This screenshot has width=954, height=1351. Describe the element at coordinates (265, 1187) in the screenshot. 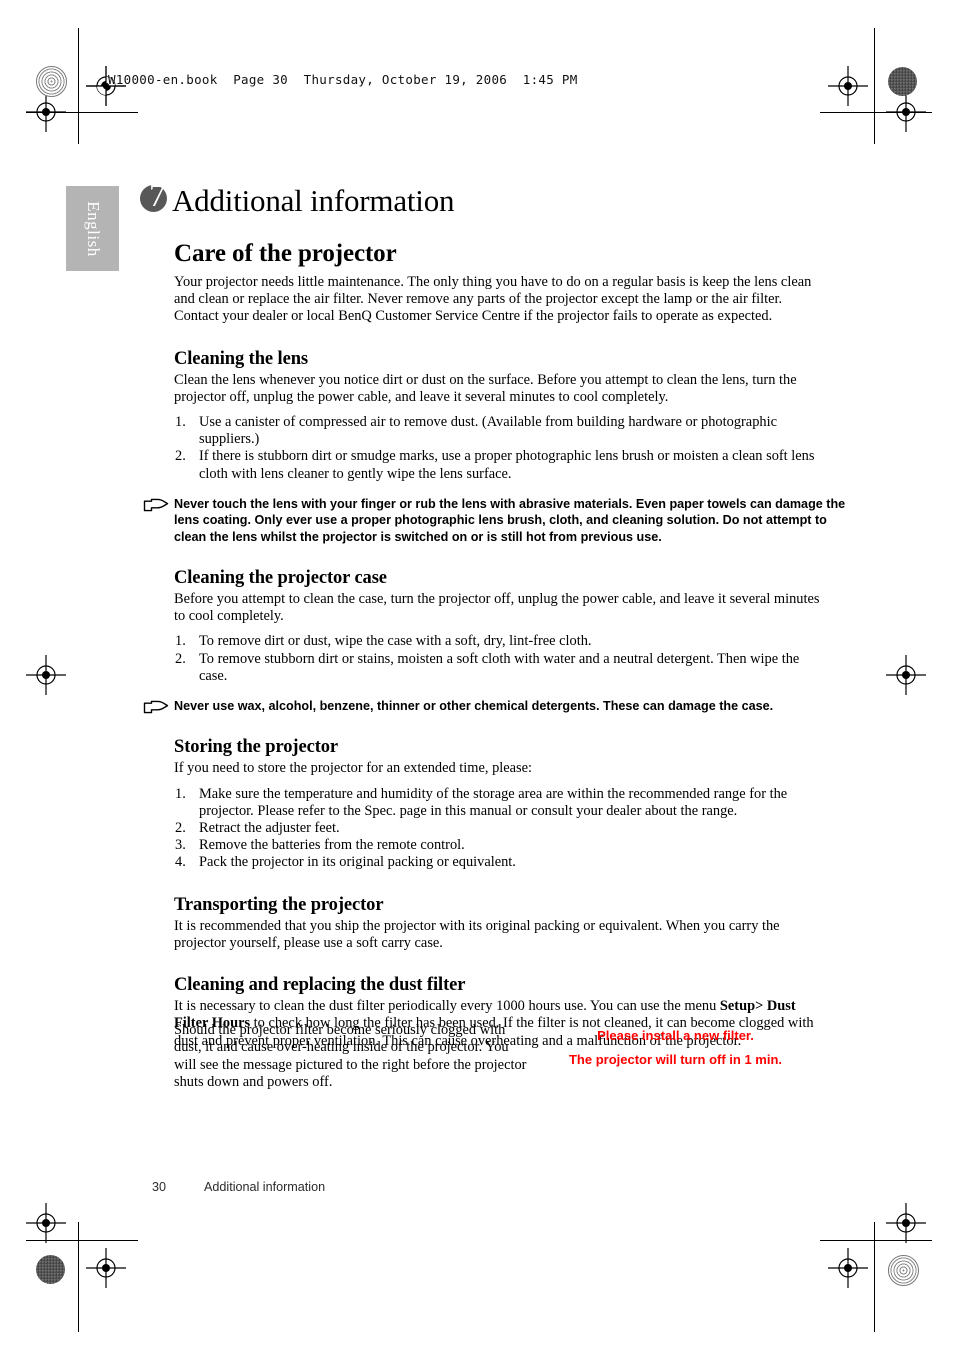

I see `footer-section-label: Additional information` at that location.